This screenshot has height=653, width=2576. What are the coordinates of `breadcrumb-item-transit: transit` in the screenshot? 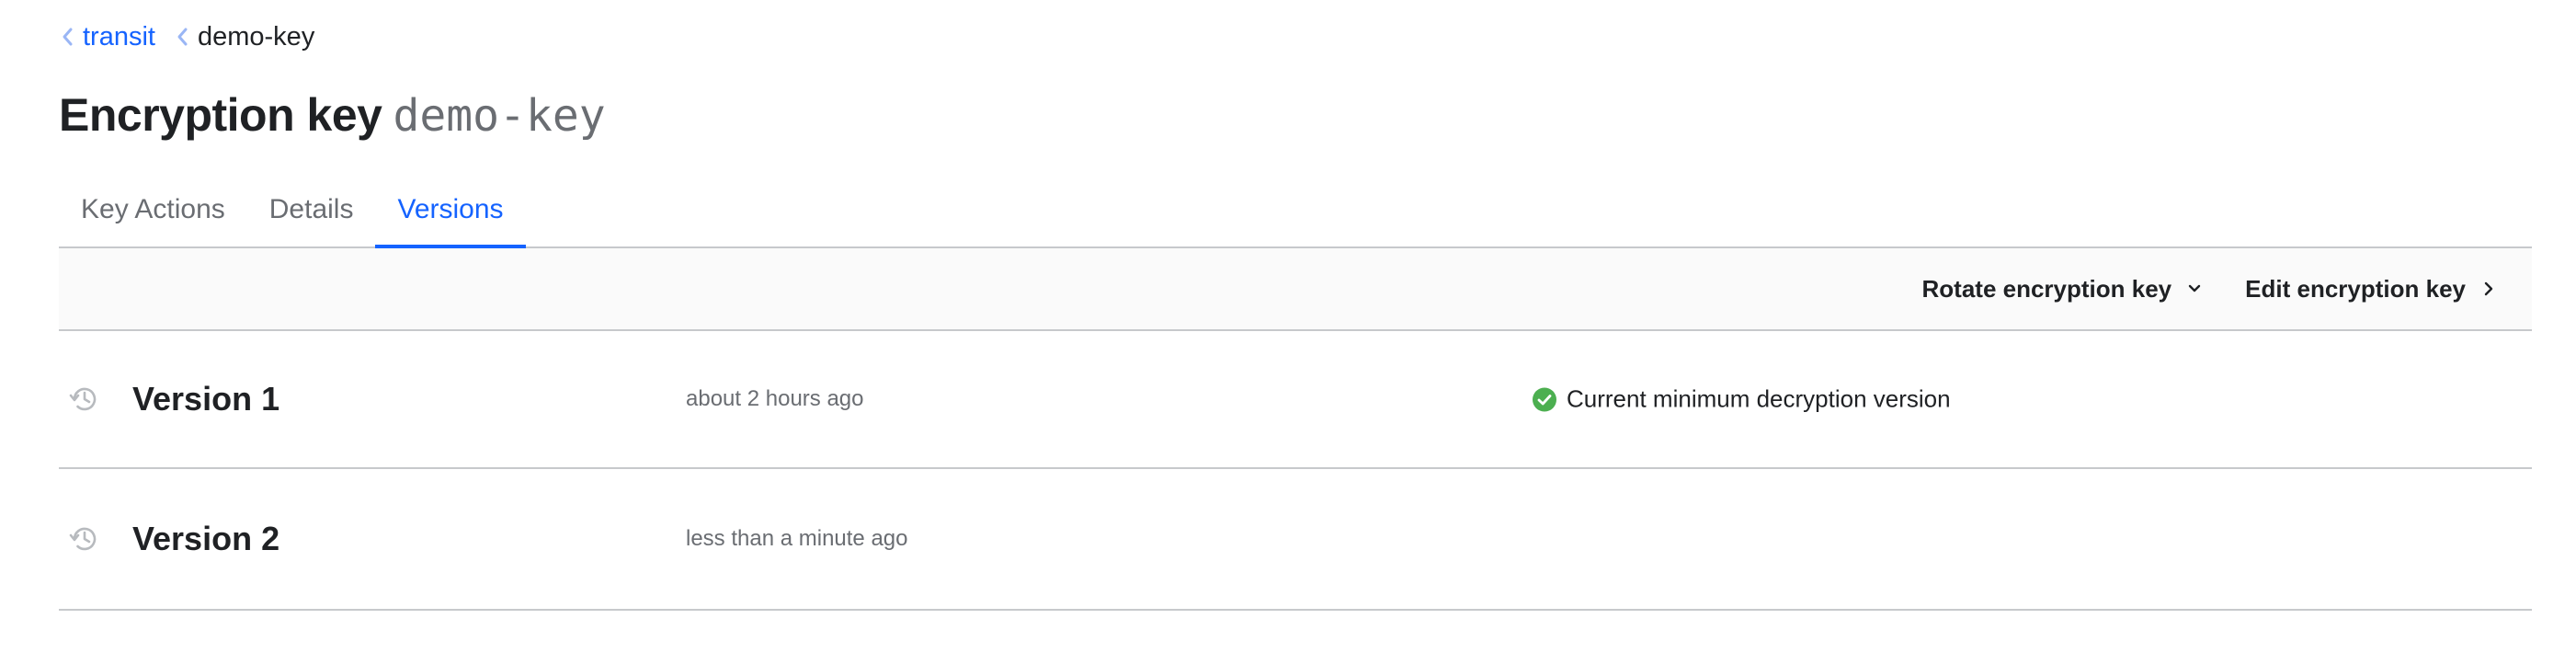 It's located at (107, 37).